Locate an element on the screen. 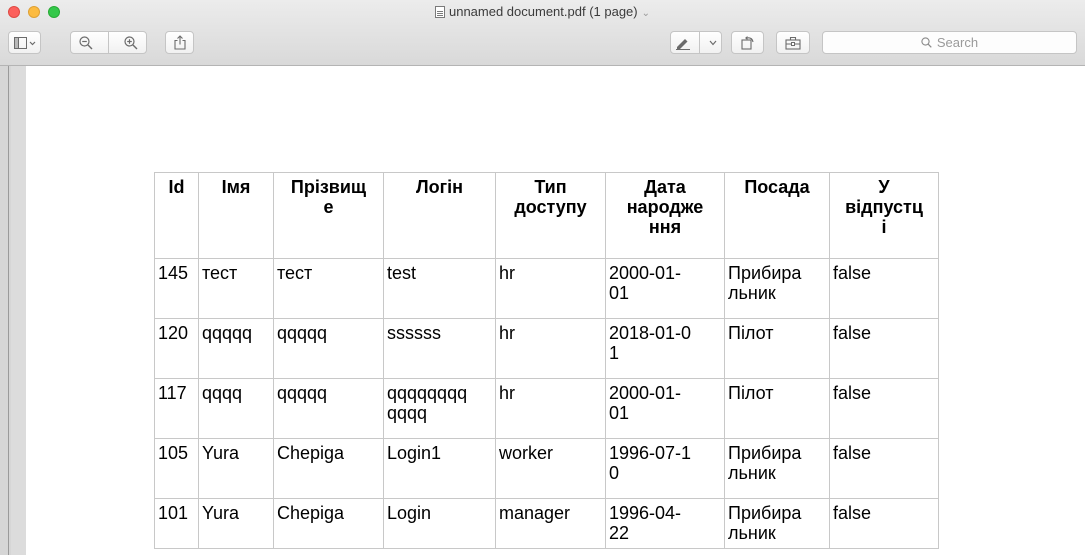 The image size is (1085, 555). sidebar-edge is located at coordinates (5, 310).